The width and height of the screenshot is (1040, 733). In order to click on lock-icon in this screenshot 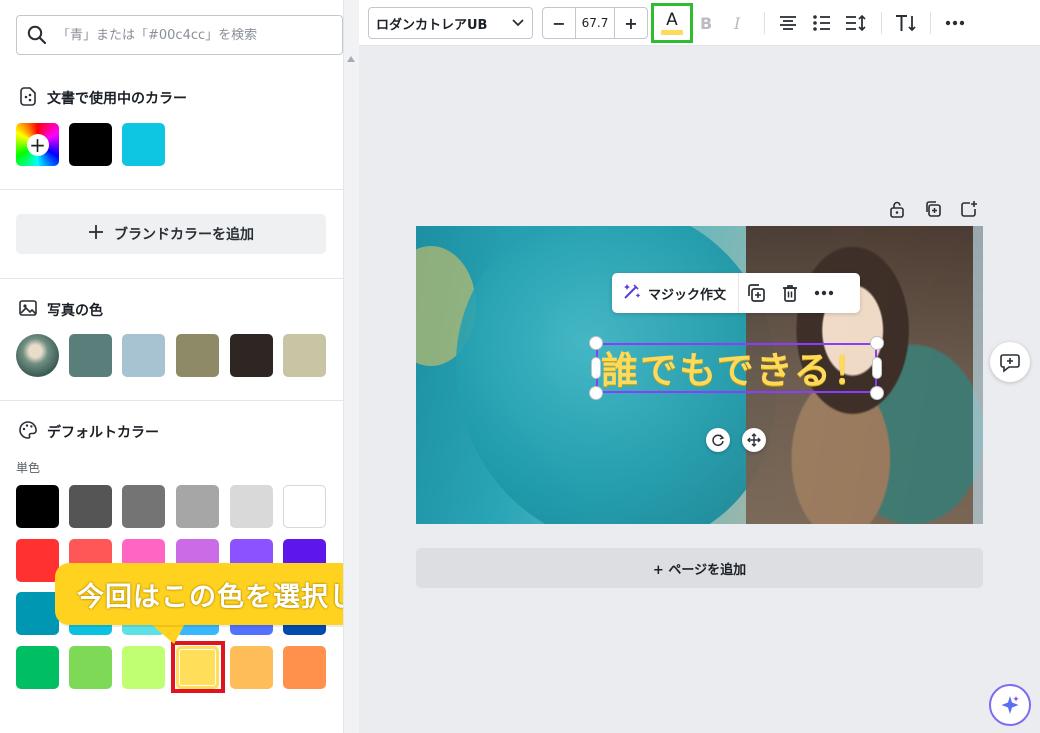, I will do `click(897, 209)`.